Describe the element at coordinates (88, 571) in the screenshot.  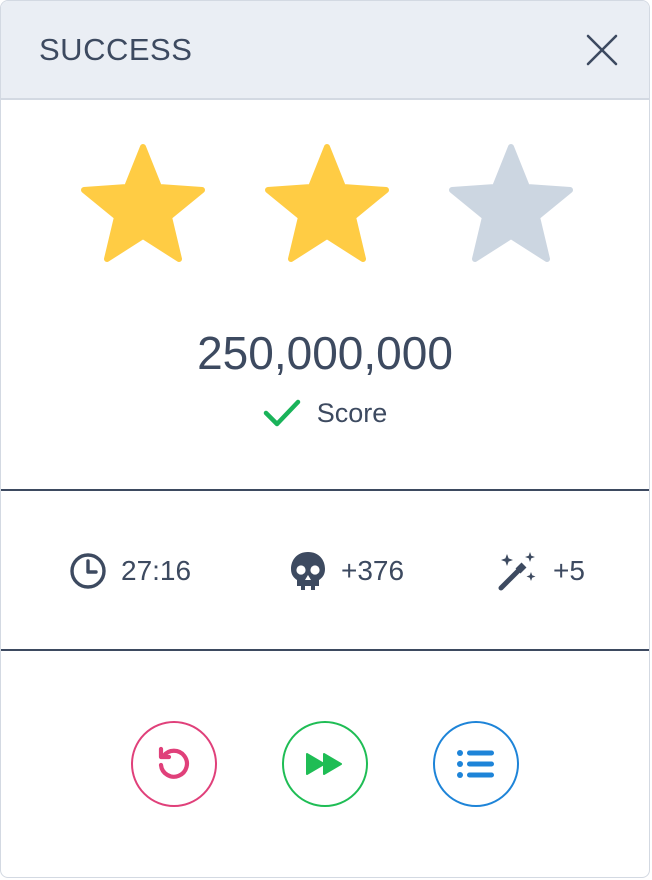
I see `clock-icon` at that location.